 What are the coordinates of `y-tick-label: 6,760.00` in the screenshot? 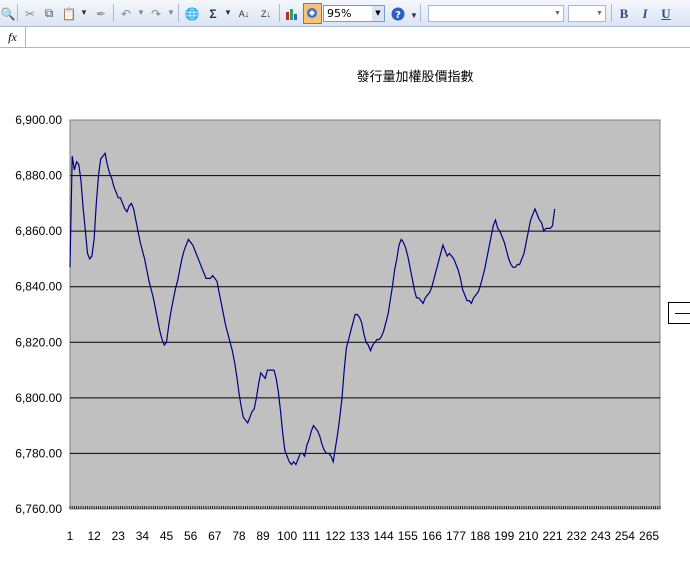 It's located at (38, 509).